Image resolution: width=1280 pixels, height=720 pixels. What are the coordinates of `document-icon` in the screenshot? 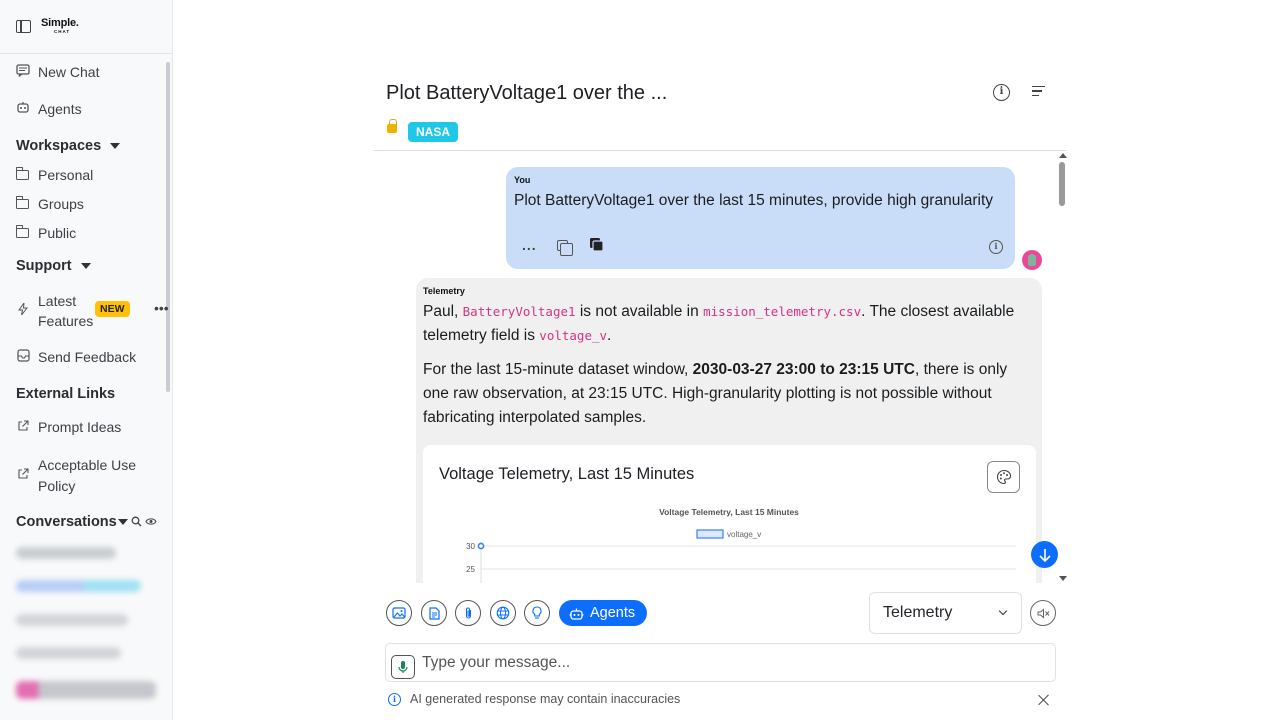 It's located at (434, 613).